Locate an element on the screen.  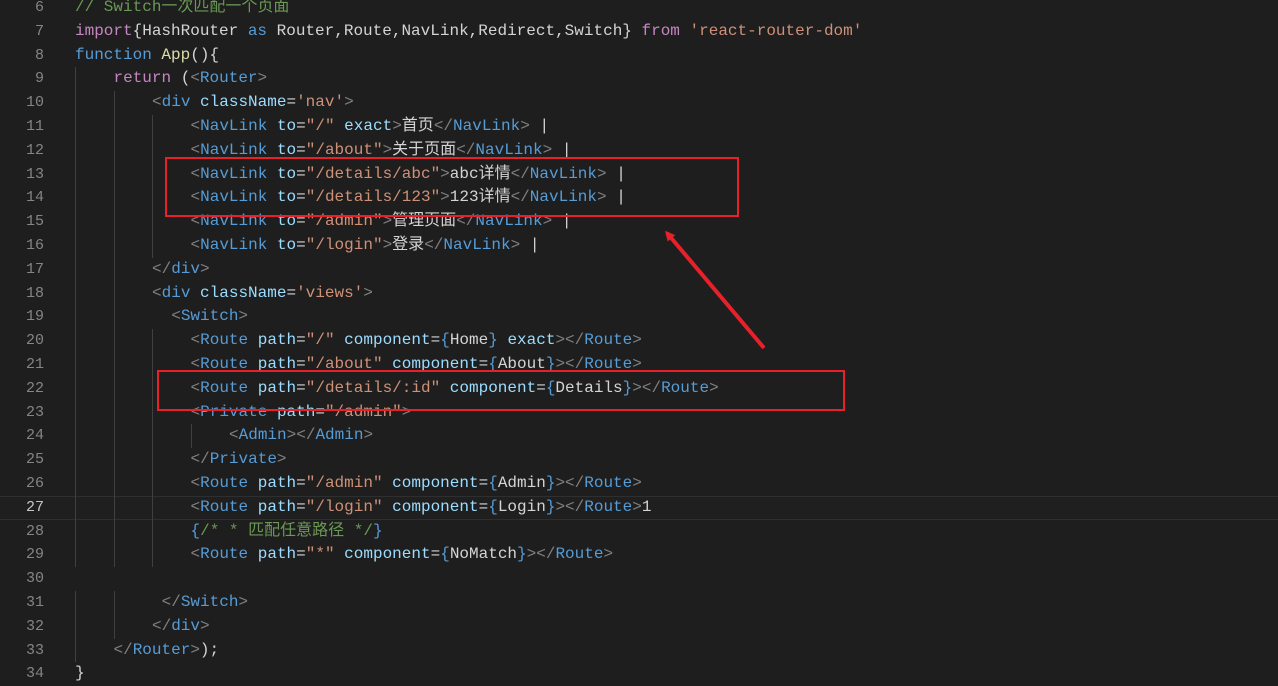
red-arrow-icon is located at coordinates (715, 290).